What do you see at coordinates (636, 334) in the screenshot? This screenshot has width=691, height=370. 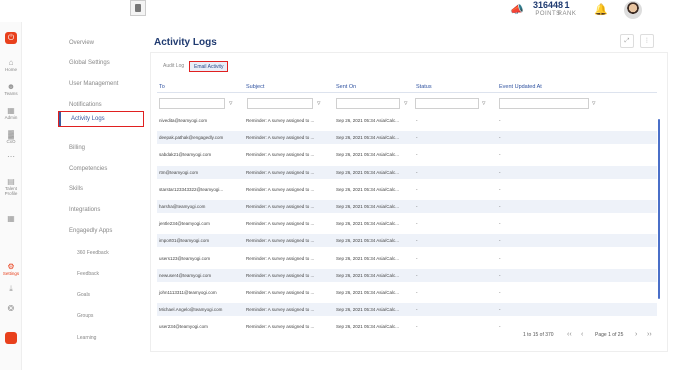 I see `next-page-icon: ›` at bounding box center [636, 334].